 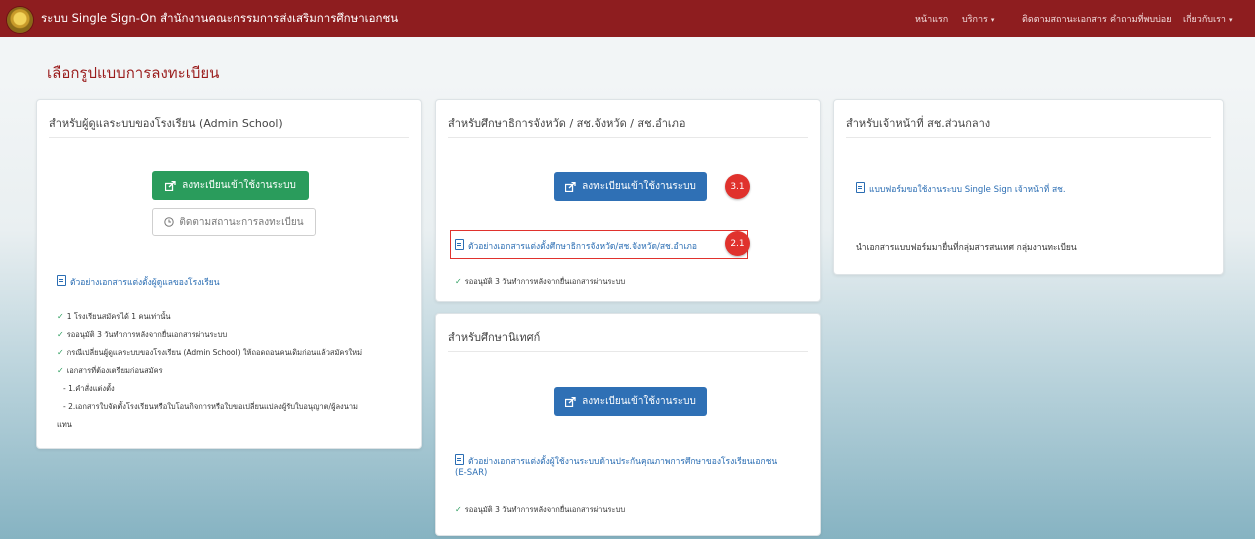 What do you see at coordinates (1064, 19) in the screenshot?
I see `nav-track-documents: ติดตามสถานะเอกสาร` at bounding box center [1064, 19].